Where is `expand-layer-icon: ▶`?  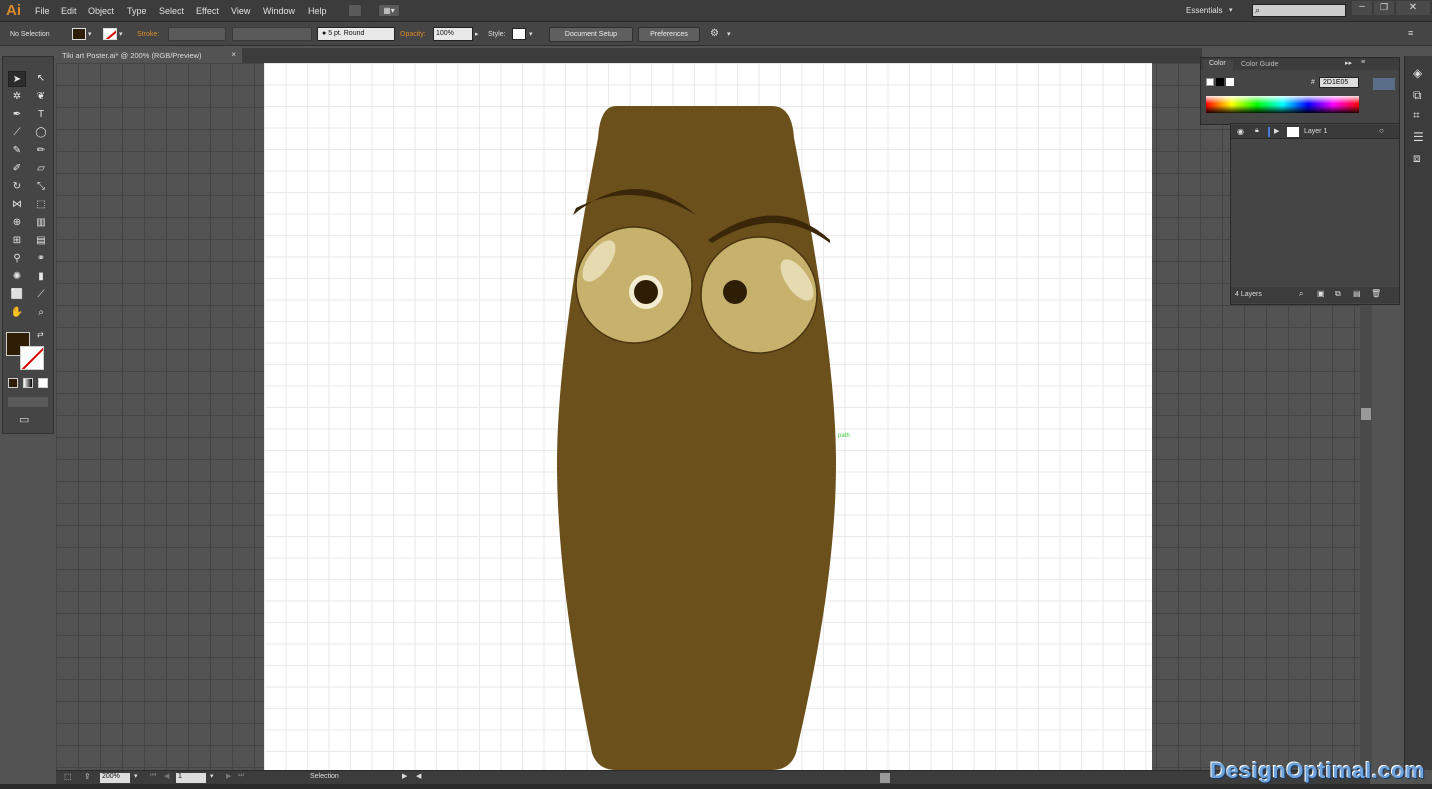 expand-layer-icon: ▶ is located at coordinates (1276, 131).